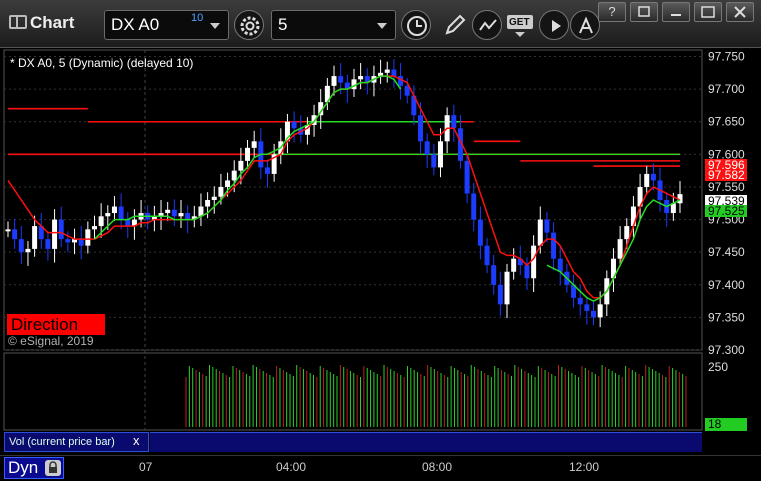  I want to click on pencil-icon, so click(455, 24).